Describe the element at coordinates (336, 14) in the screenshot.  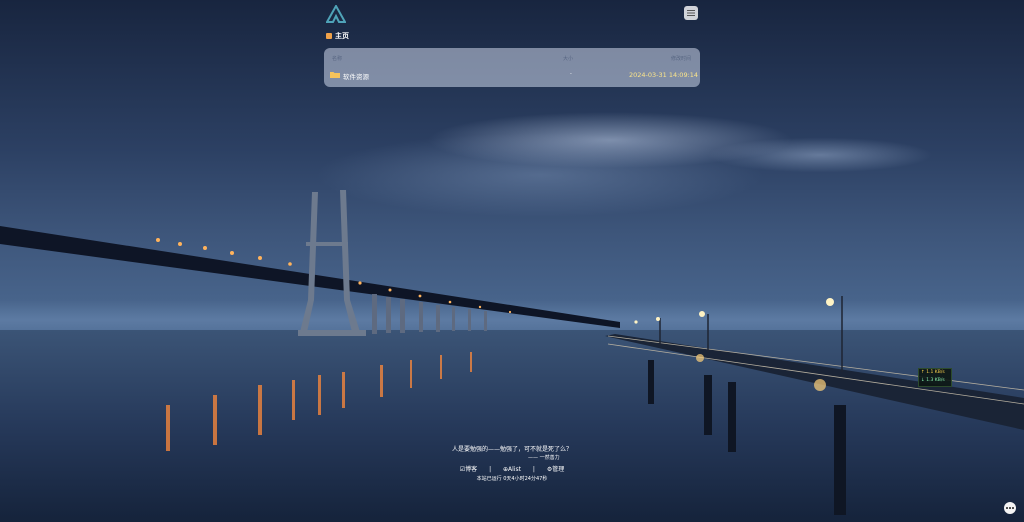
I see `alist-logo-icon` at that location.